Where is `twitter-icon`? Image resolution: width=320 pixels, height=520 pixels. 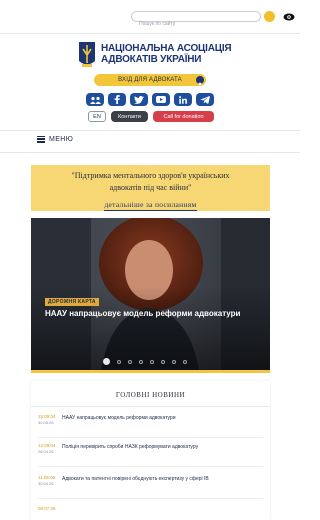
twitter-icon is located at coordinates (139, 99).